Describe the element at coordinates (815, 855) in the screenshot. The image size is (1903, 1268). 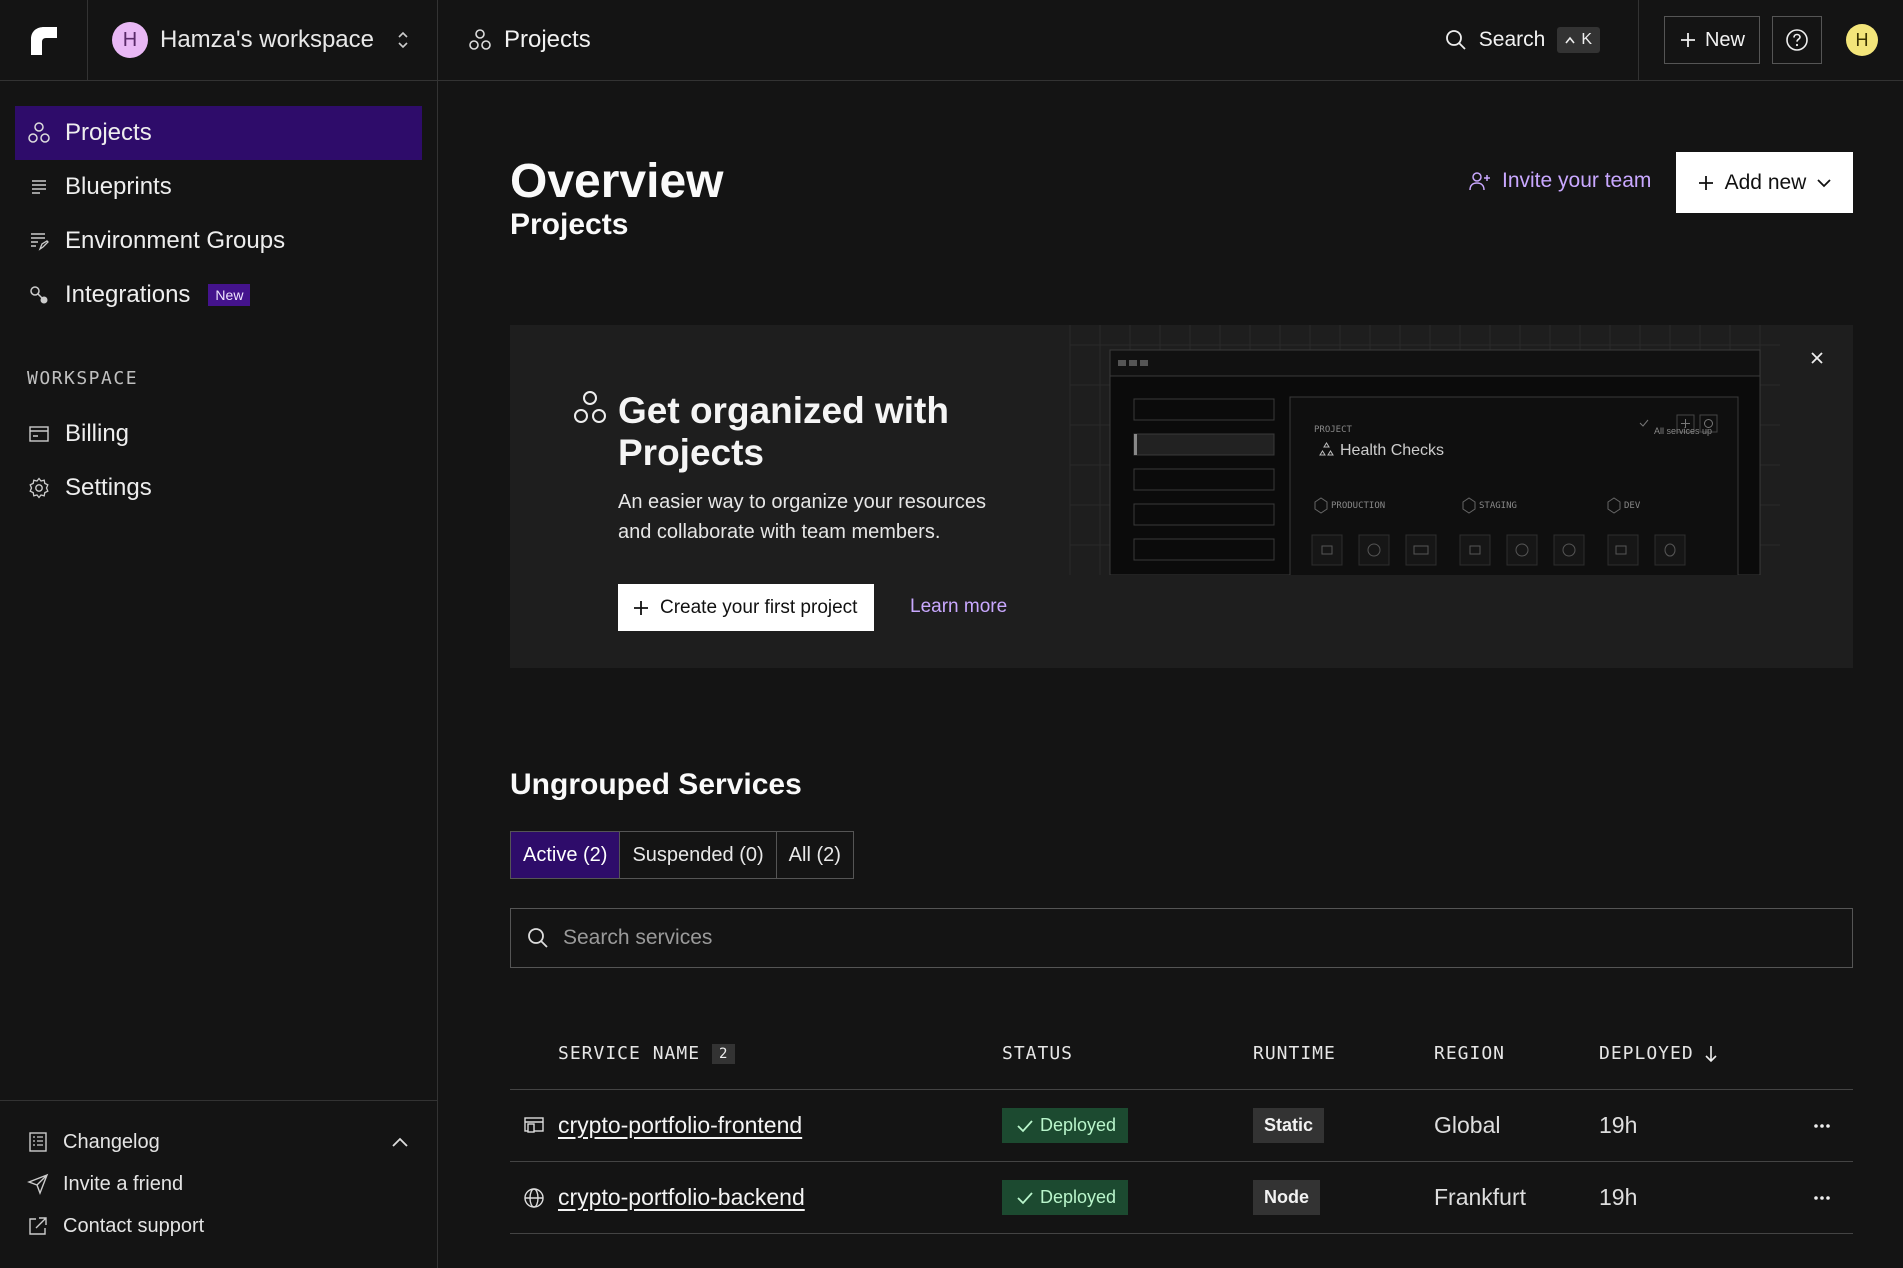
I see `tab-all: All (2)` at that location.